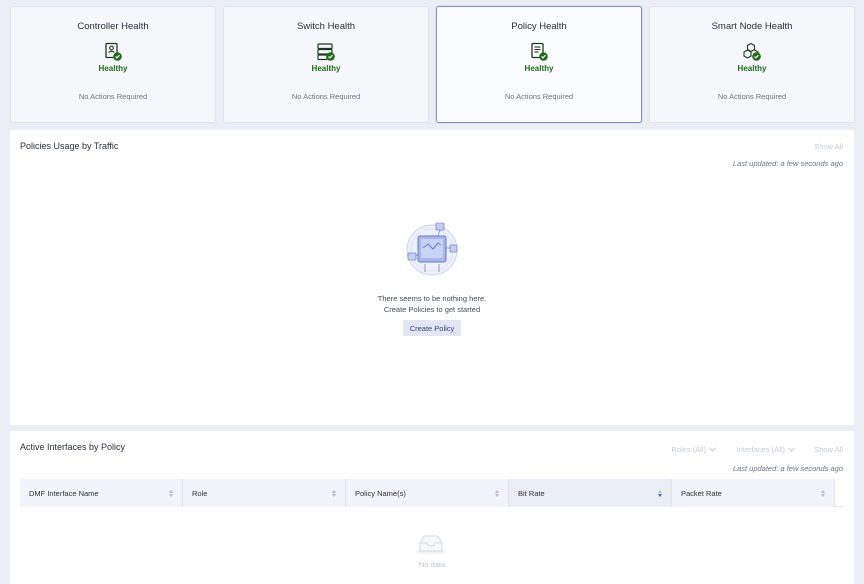  I want to click on controller-doc-icon, so click(113, 51).